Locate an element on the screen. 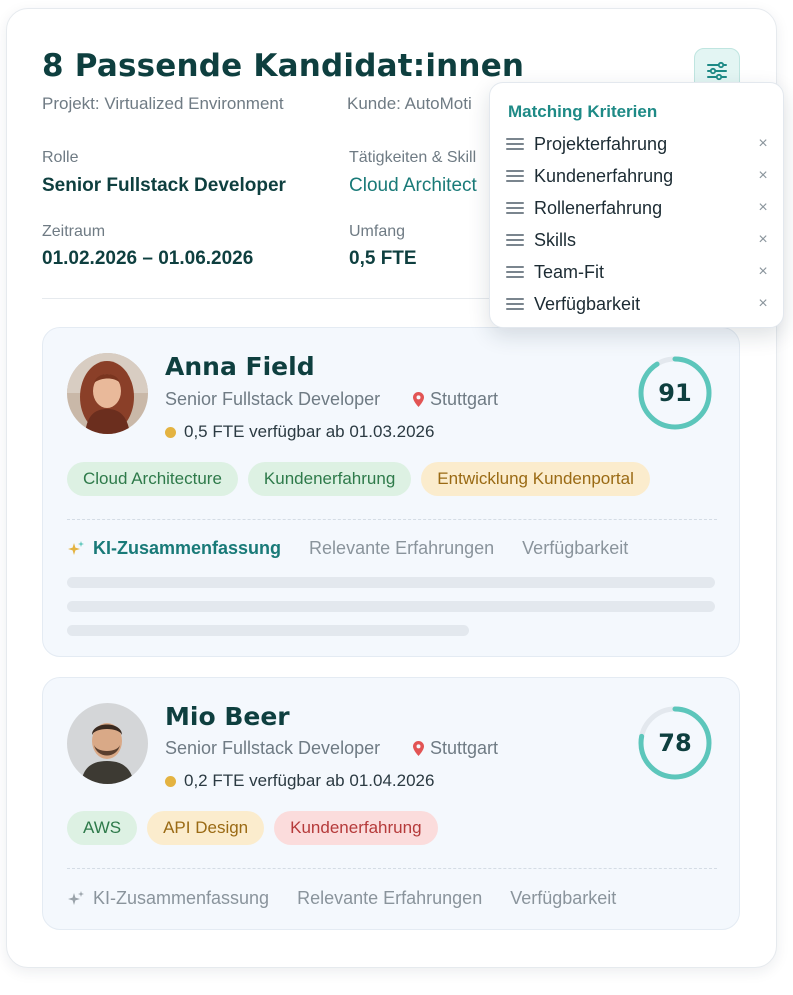  score-value: 78 is located at coordinates (675, 743).